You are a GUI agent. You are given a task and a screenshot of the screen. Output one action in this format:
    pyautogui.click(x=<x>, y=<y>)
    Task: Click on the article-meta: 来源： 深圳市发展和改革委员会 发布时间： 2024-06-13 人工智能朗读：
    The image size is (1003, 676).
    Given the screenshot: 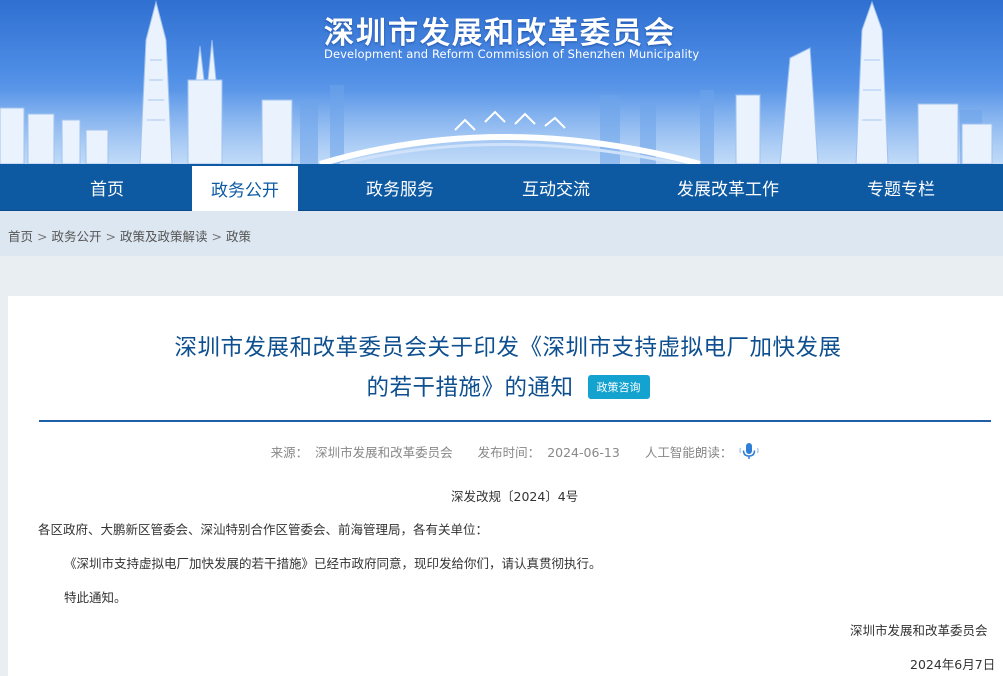 What is the action you would take?
    pyautogui.click(x=505, y=453)
    